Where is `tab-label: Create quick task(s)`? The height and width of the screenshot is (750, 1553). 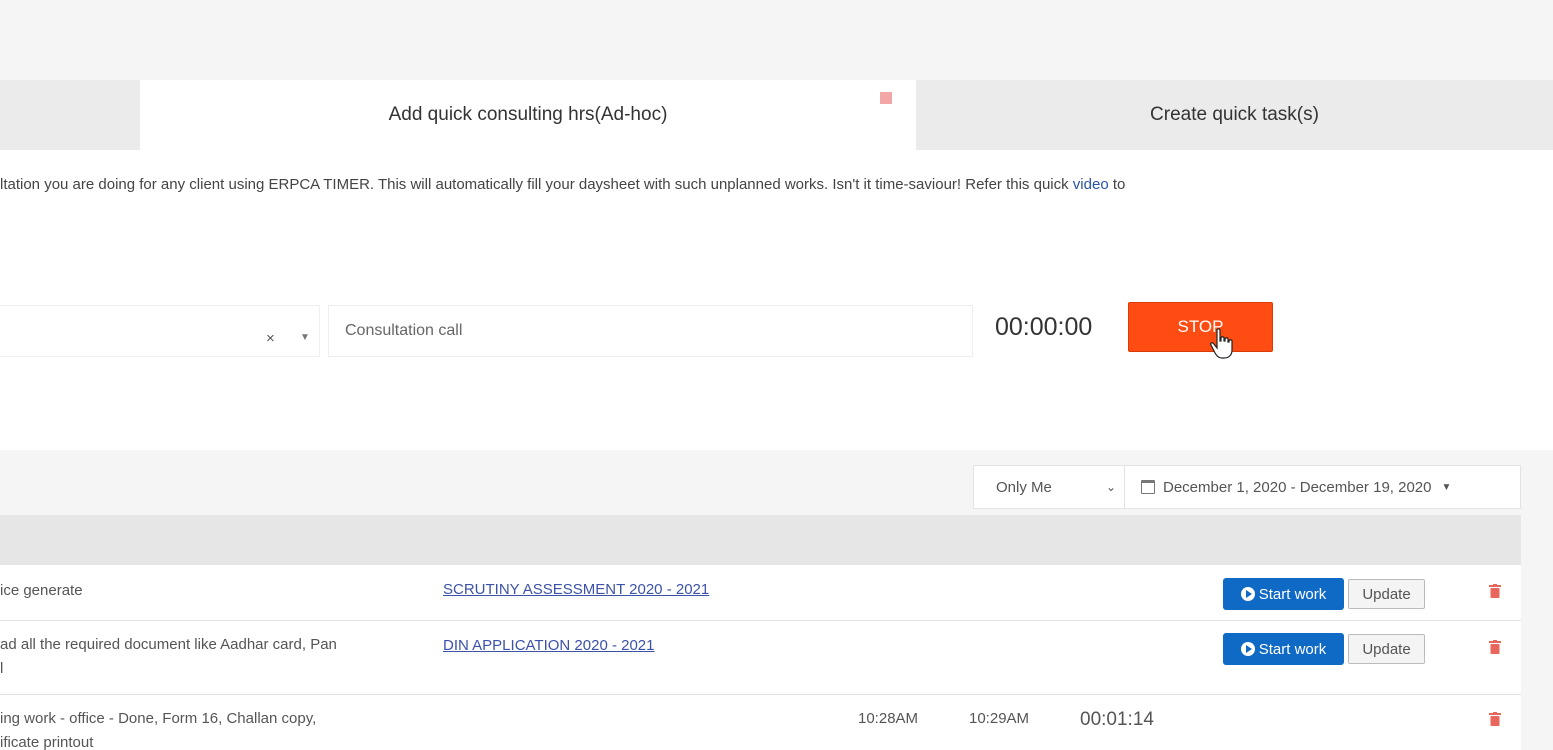
tab-label: Create quick task(s) is located at coordinates (1234, 114).